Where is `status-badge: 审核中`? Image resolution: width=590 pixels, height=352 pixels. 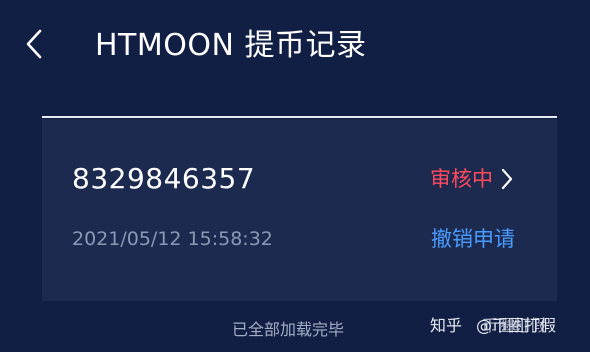 status-badge: 审核中 is located at coordinates (461, 179).